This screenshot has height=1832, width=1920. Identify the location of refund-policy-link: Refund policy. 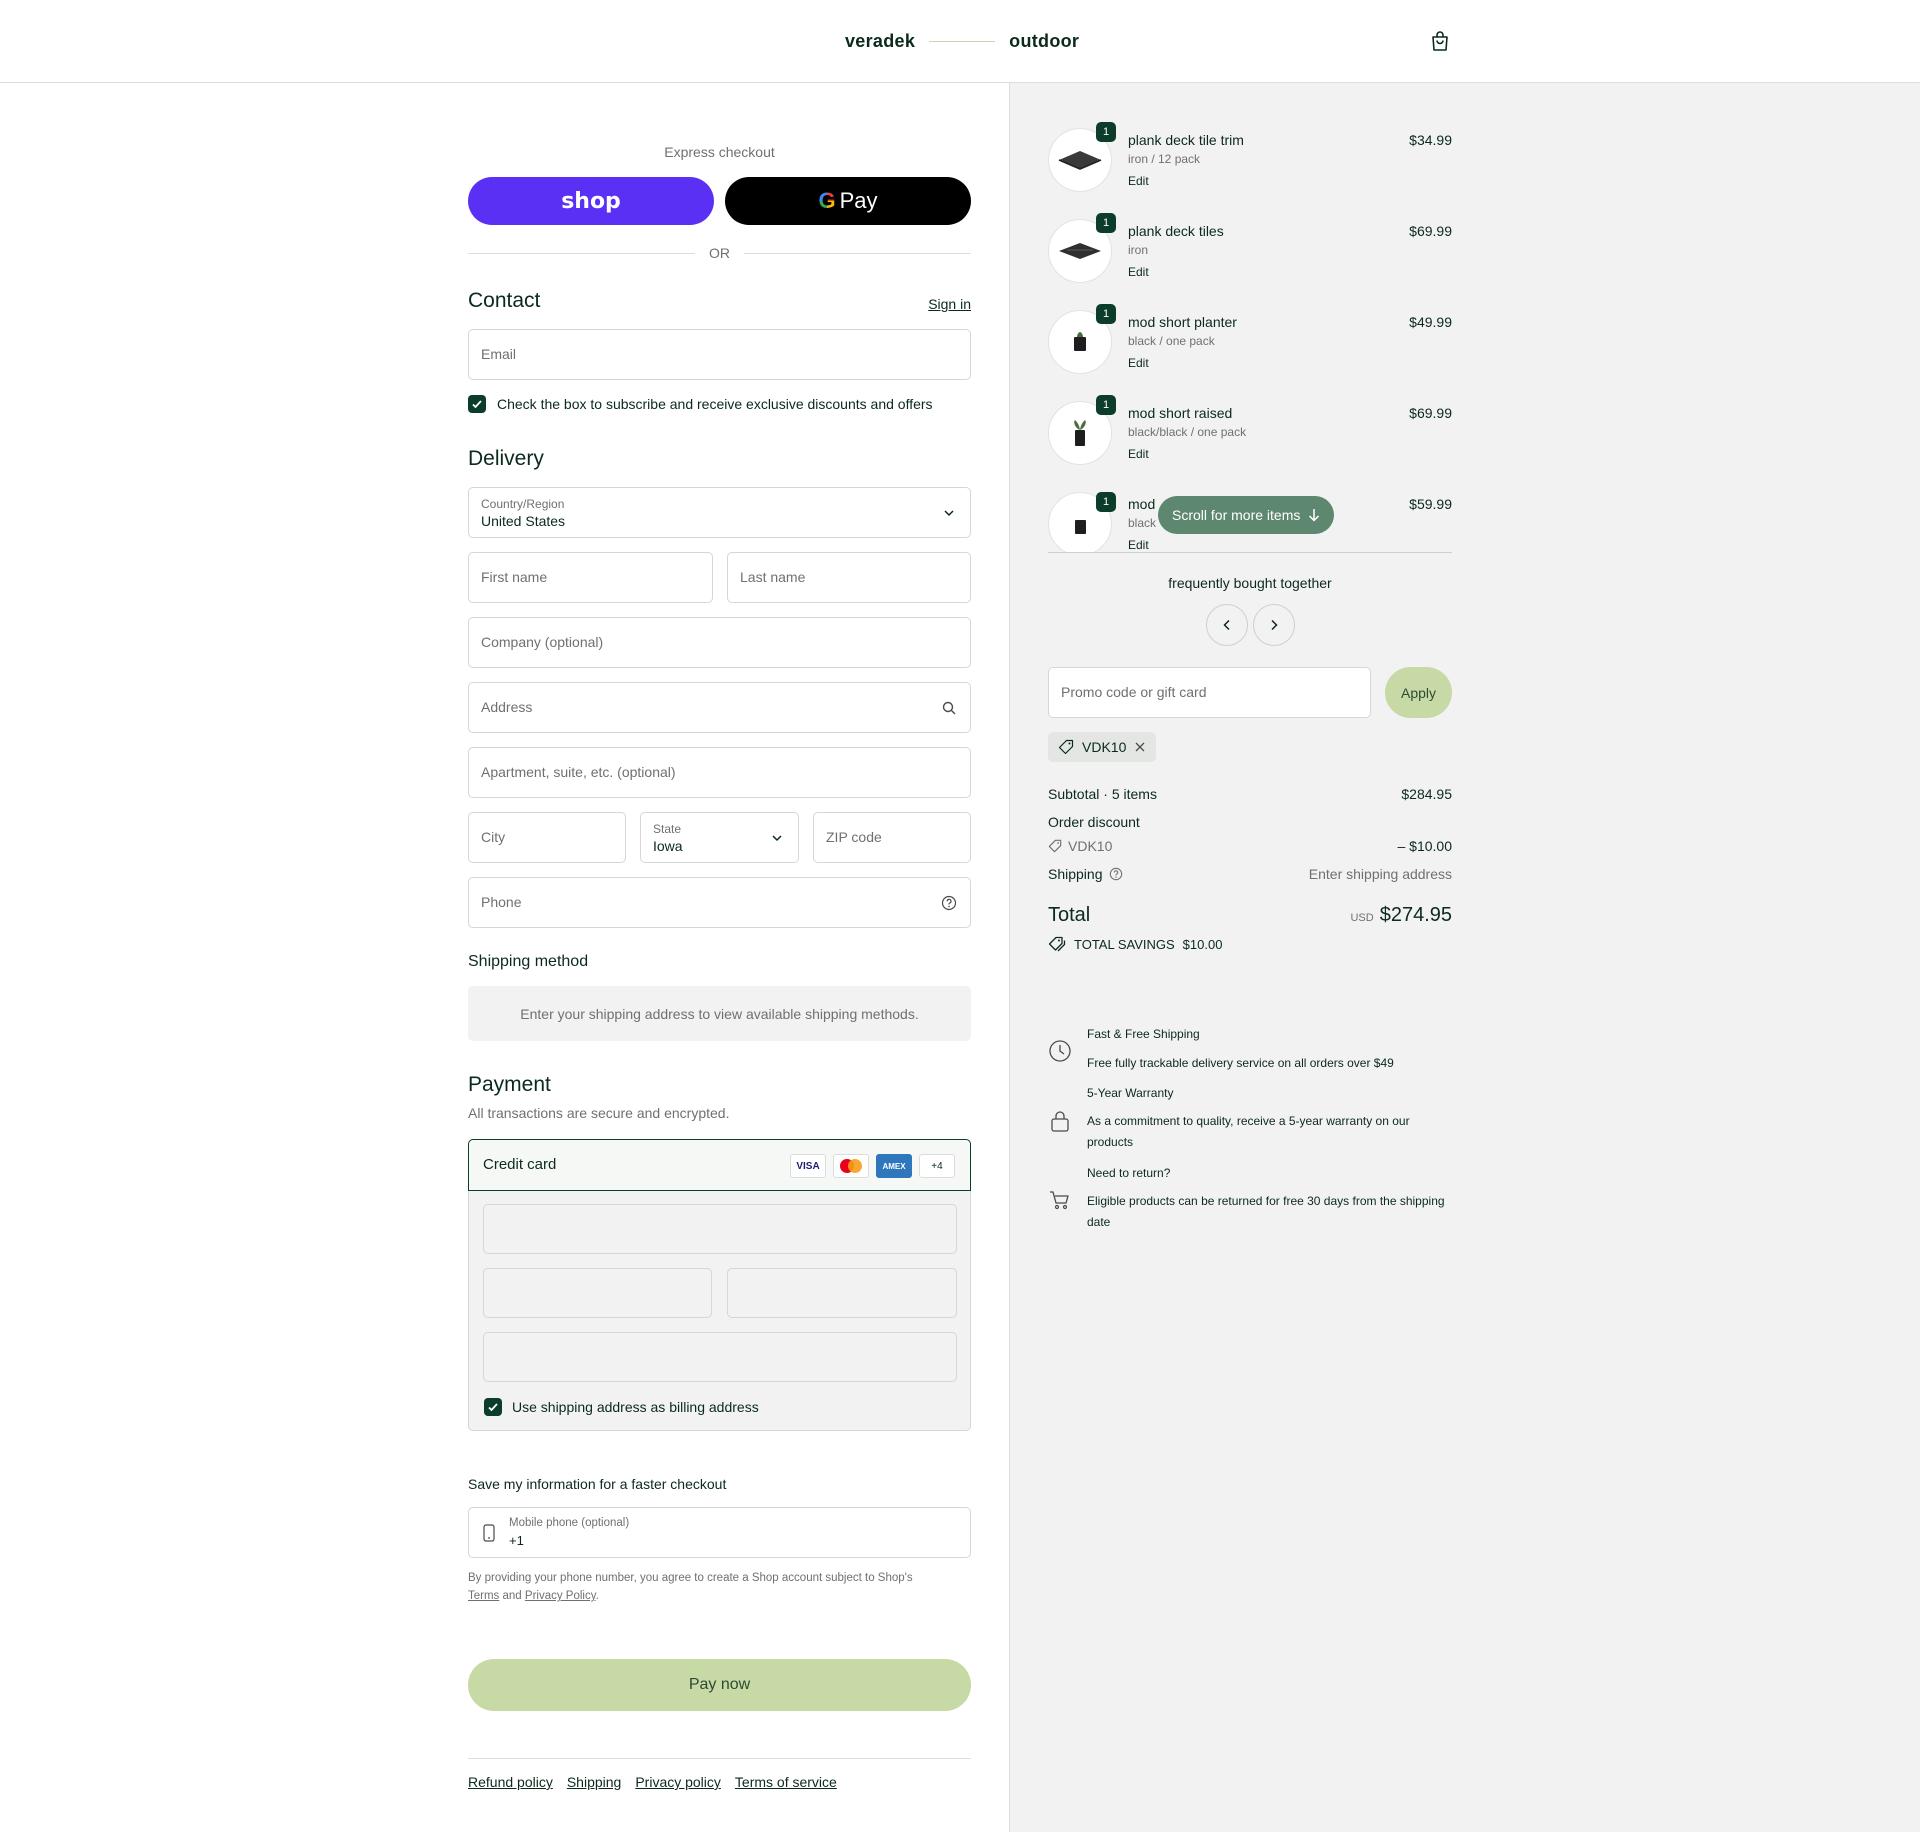
(510, 1782).